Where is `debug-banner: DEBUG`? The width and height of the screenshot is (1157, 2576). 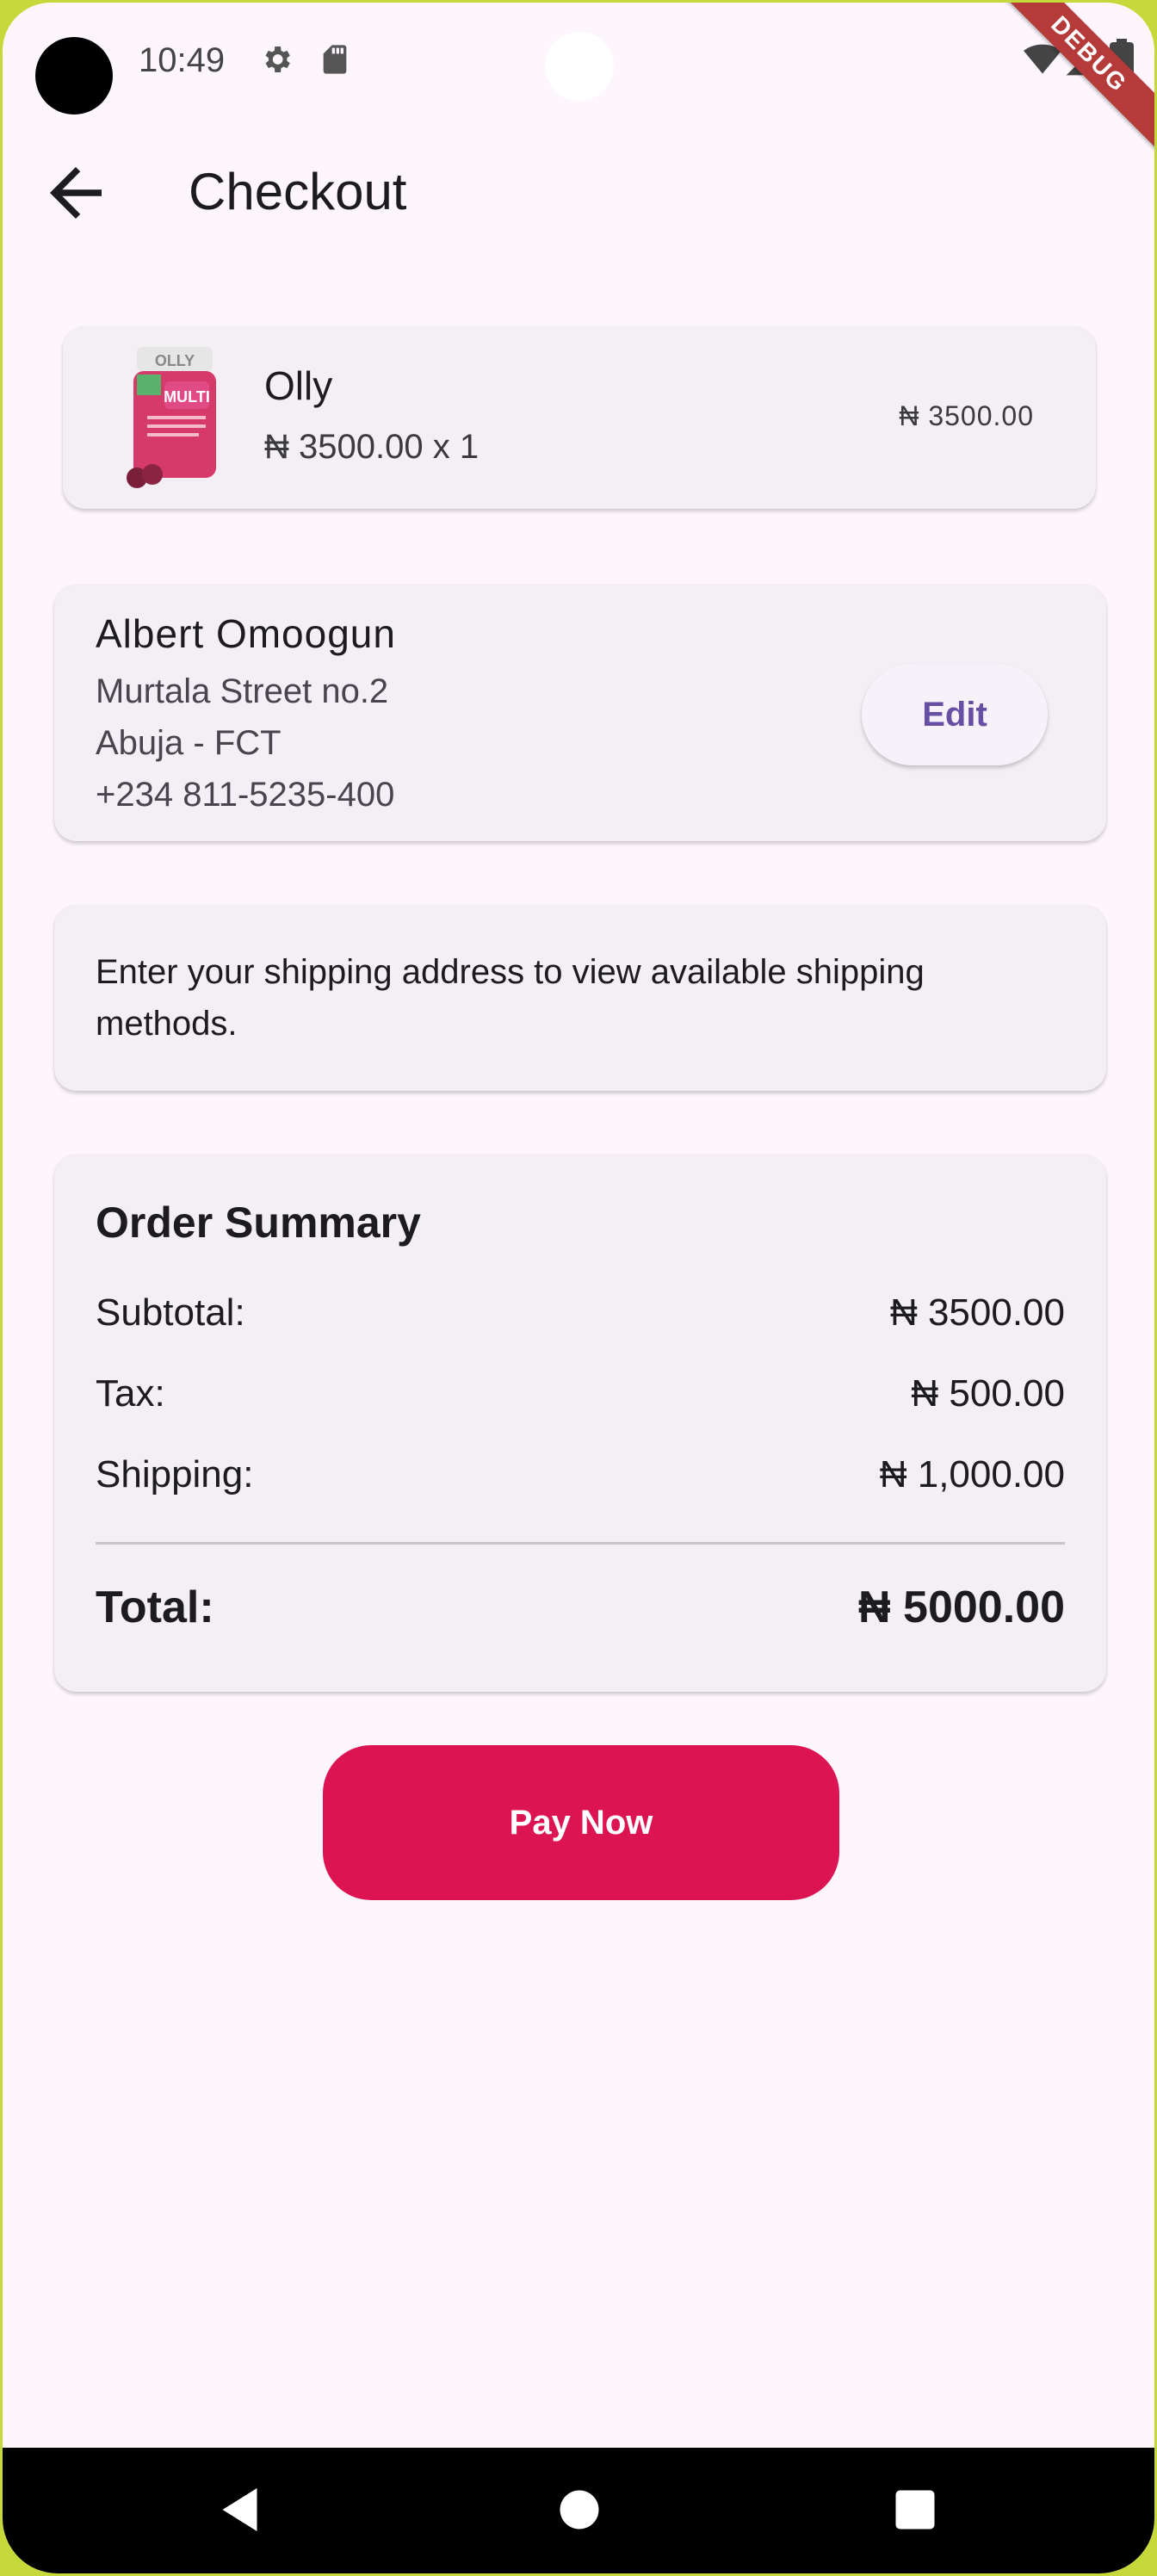
debug-banner: DEBUG is located at coordinates (1069, 81).